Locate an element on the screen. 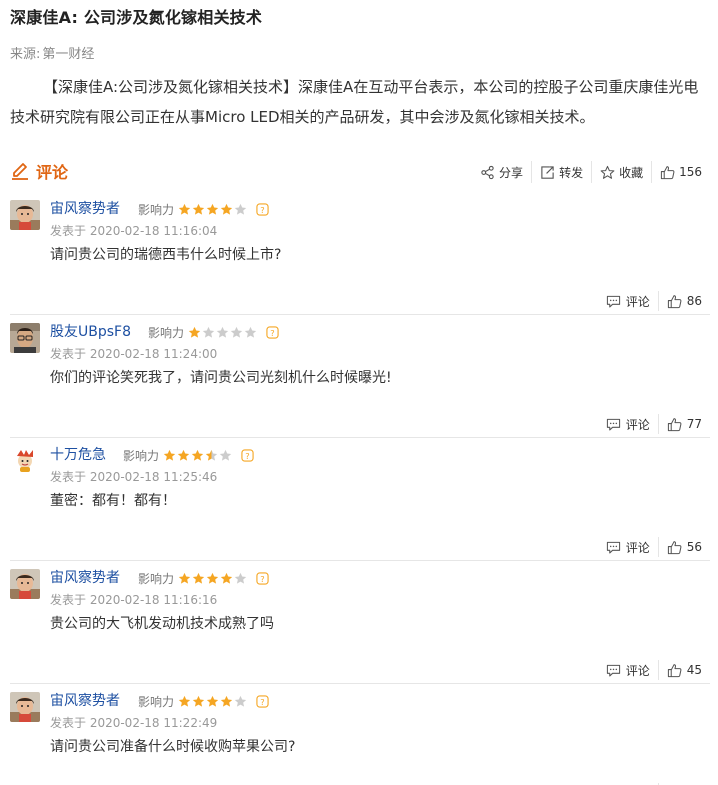 The image size is (718, 785). comment-username: 股友UBpsF8 is located at coordinates (90, 331).